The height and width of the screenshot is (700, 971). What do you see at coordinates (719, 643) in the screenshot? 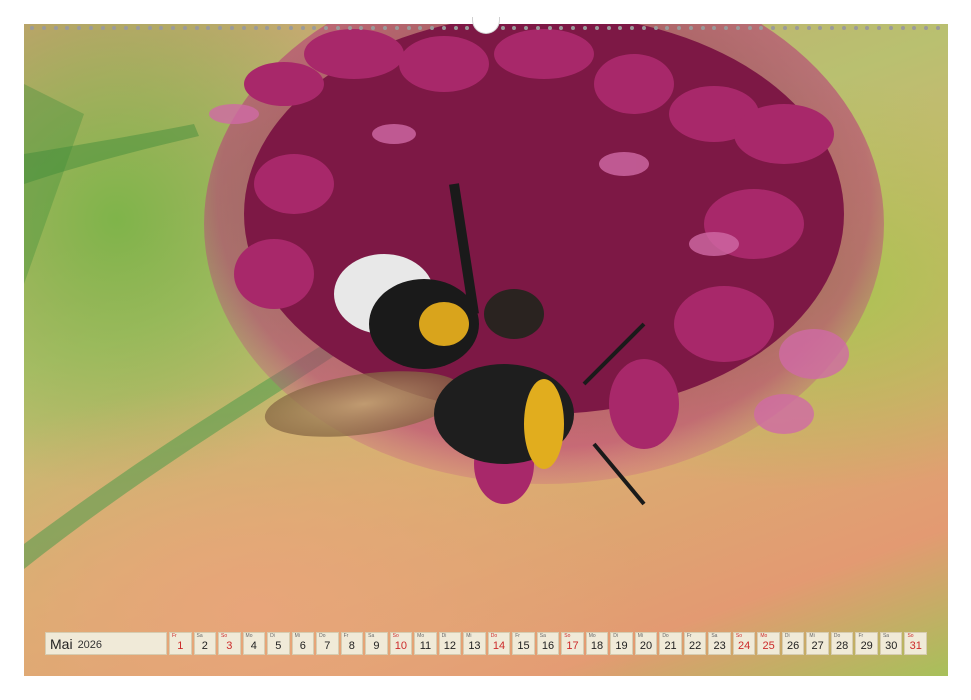
I see `day-cell: Sa 23` at bounding box center [719, 643].